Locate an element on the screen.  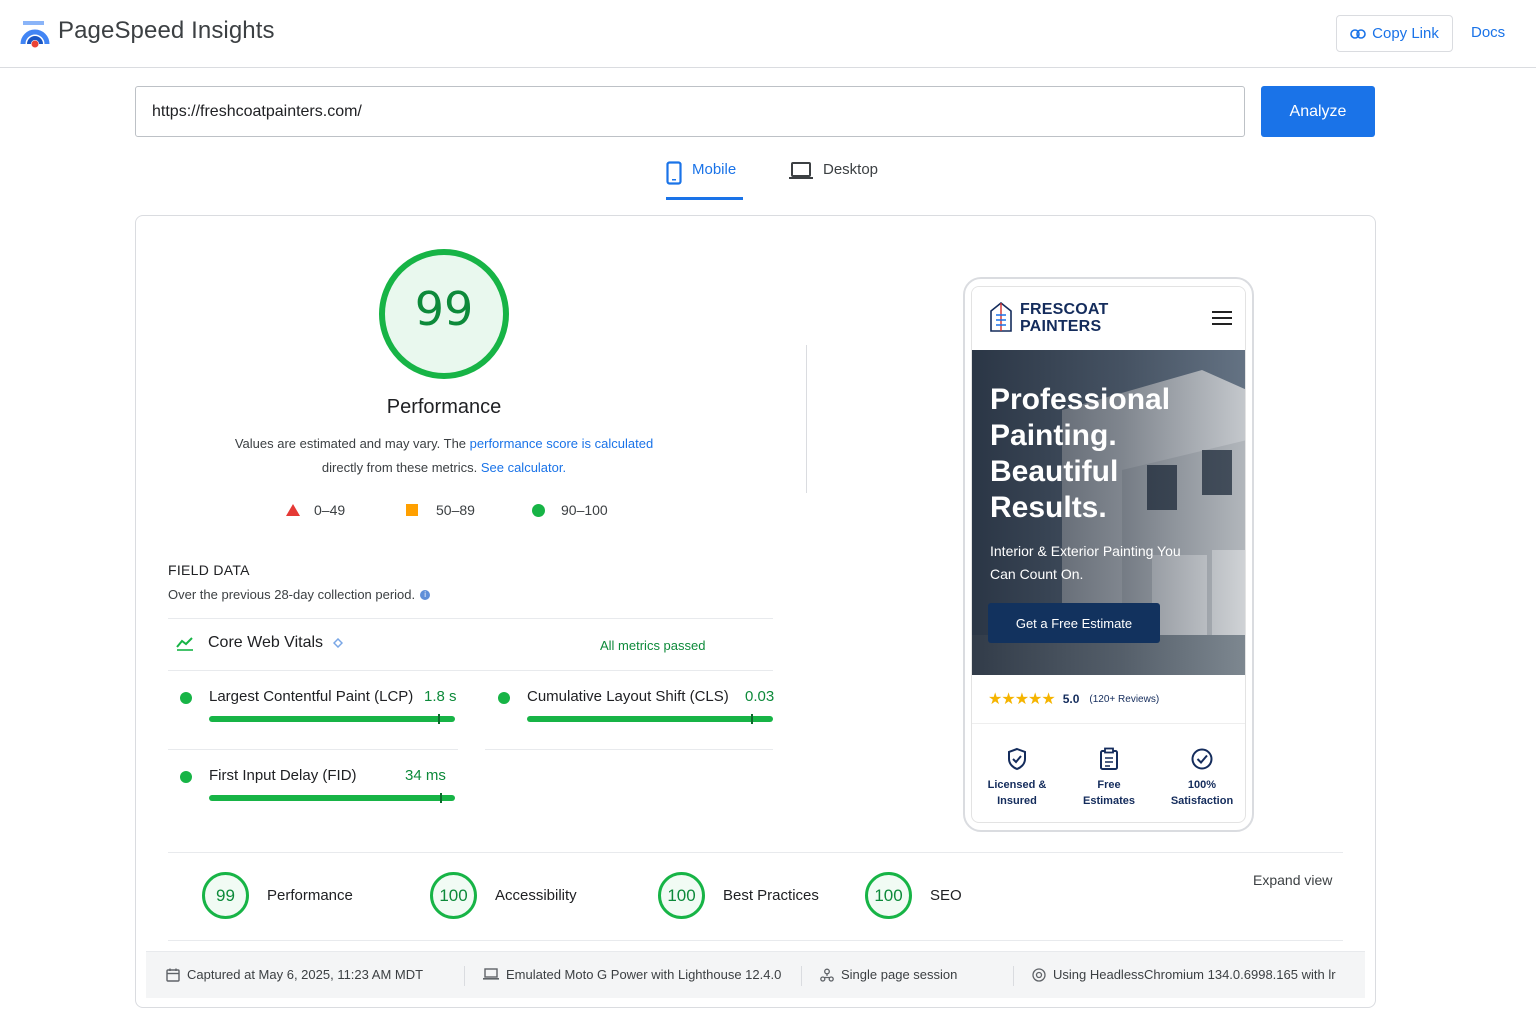
site-name: FRESCOAT PAINTERS is located at coordinates (1064, 318).